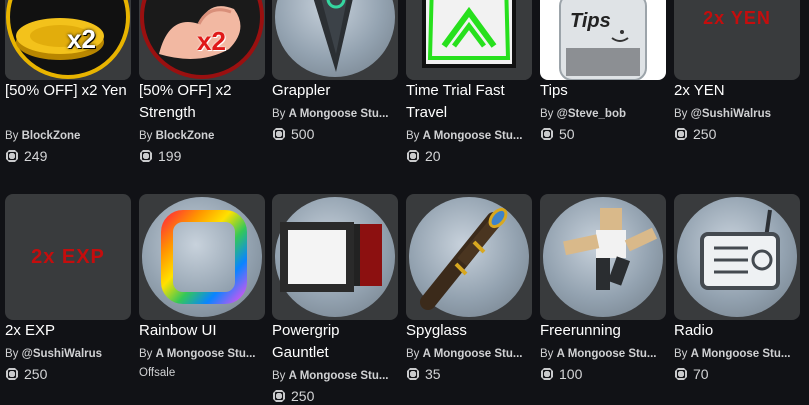 The height and width of the screenshot is (405, 809). What do you see at coordinates (738, 91) in the screenshot?
I see `item-title: 2x YEN` at bounding box center [738, 91].